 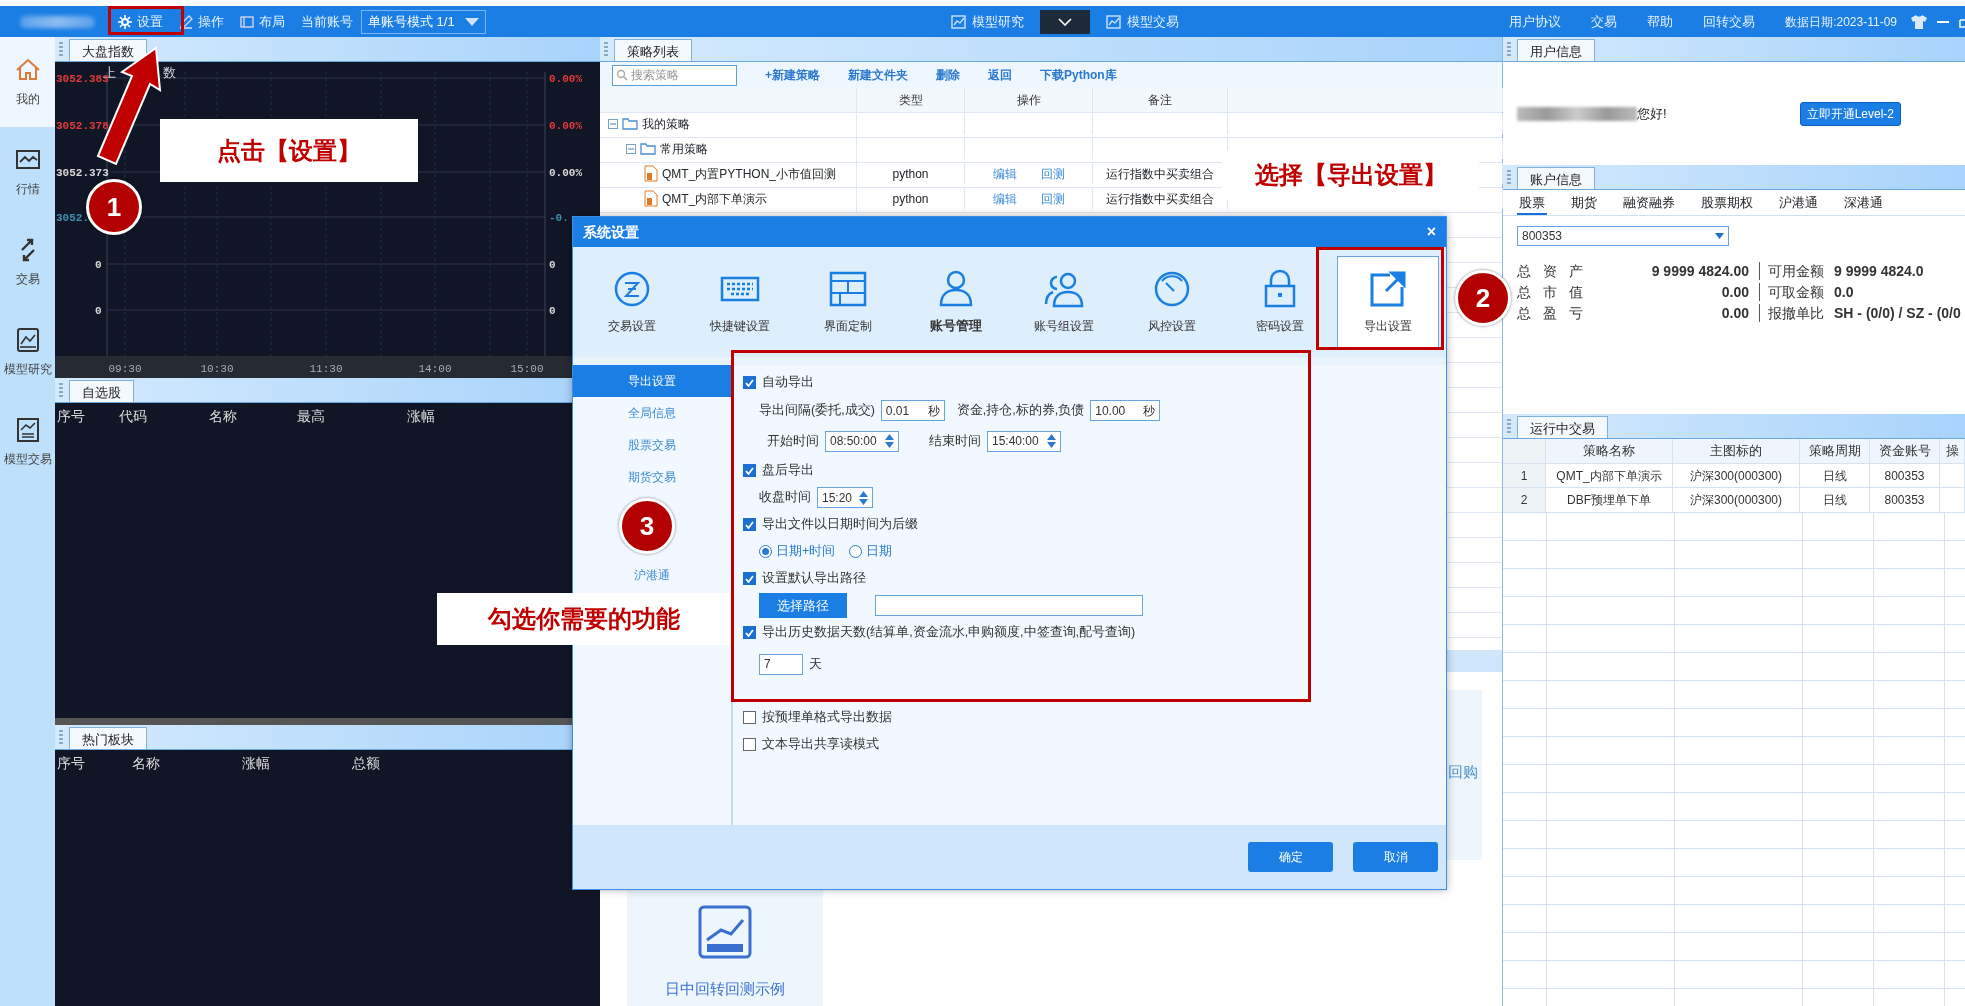 I want to click on toolbar-link: +新建策略, so click(x=792, y=75).